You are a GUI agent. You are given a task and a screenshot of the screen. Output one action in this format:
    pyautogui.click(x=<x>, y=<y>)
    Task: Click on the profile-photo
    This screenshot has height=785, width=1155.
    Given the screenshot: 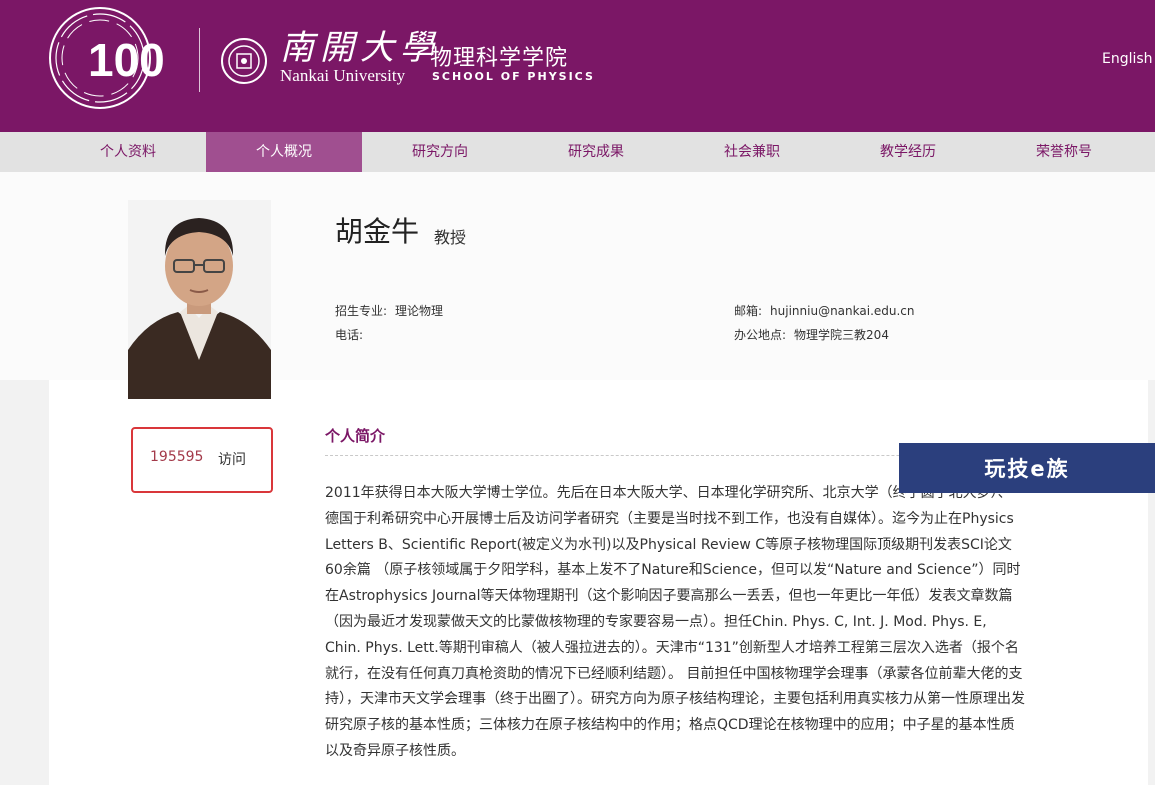 What is the action you would take?
    pyautogui.click(x=199, y=299)
    